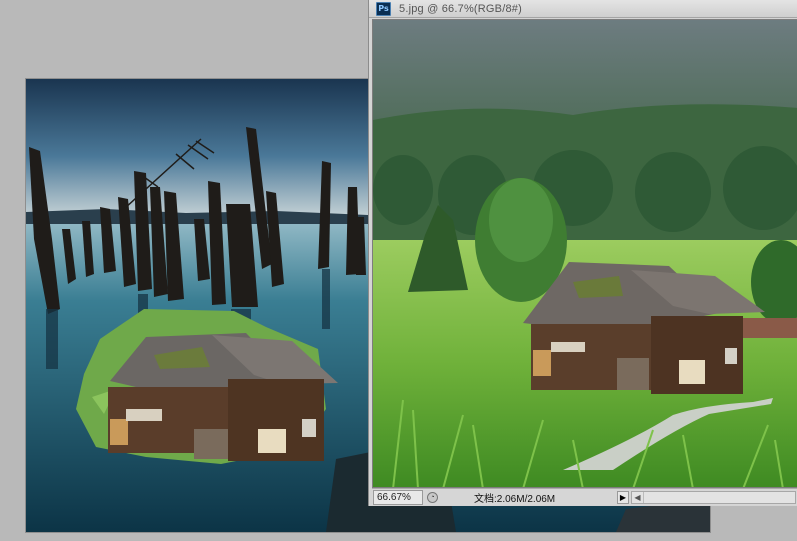 This screenshot has height=541, width=797. I want to click on scroll-left-arrow-icon: ◀, so click(638, 497).